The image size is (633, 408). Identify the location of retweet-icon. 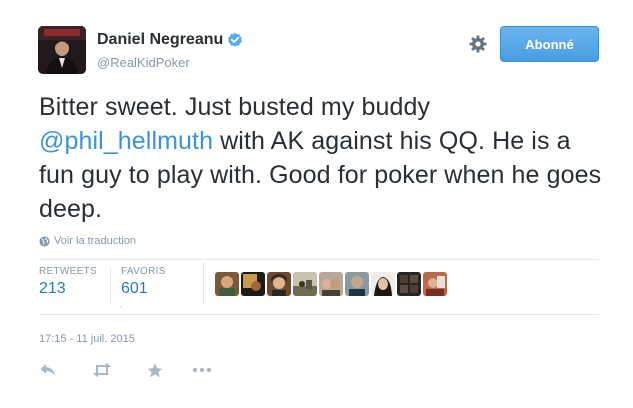
(102, 370).